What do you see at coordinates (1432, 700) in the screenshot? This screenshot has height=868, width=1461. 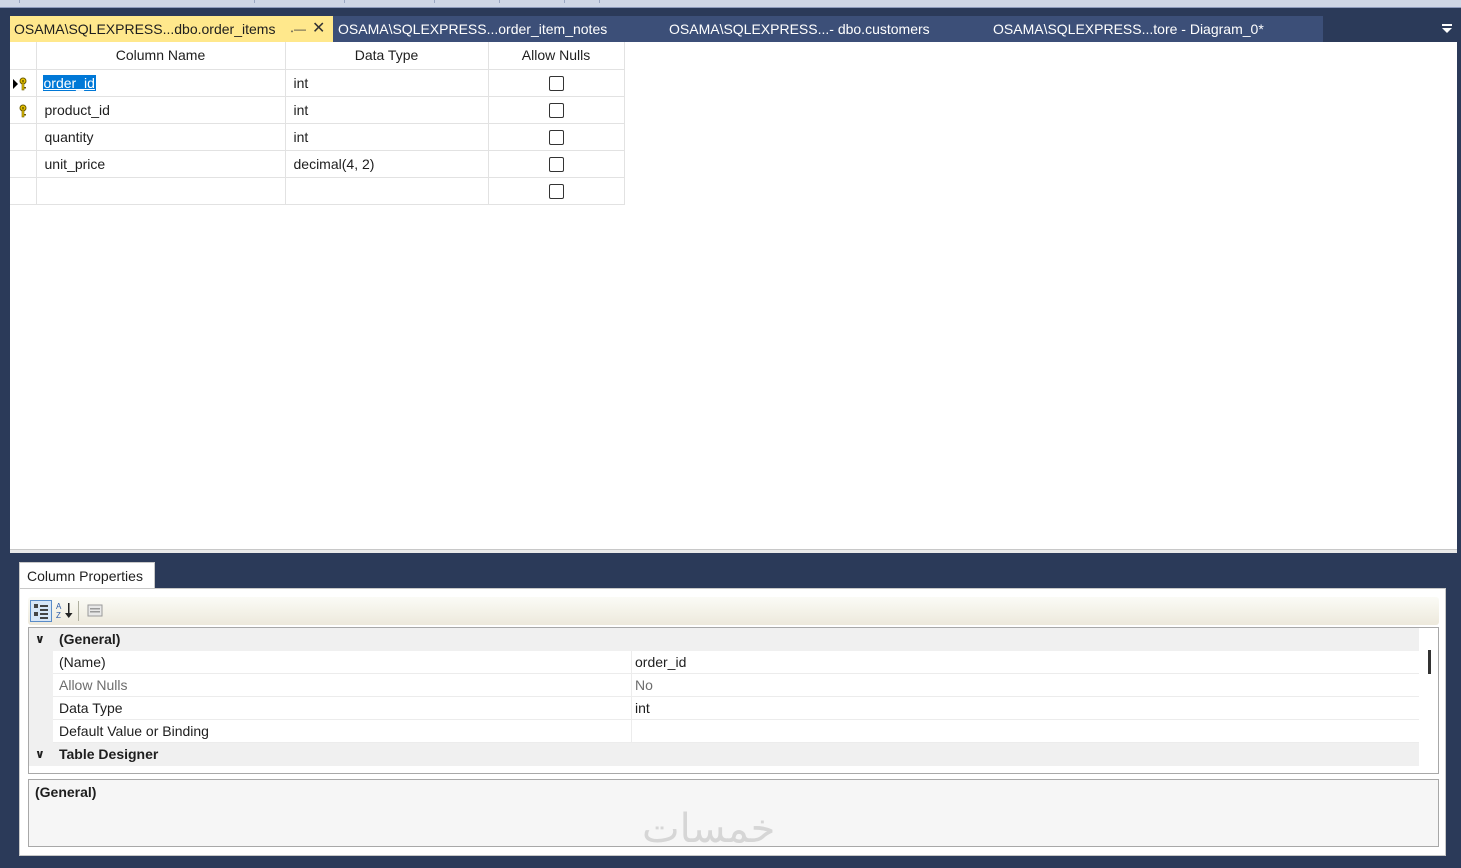 I see `property-grid-scrollbar` at bounding box center [1432, 700].